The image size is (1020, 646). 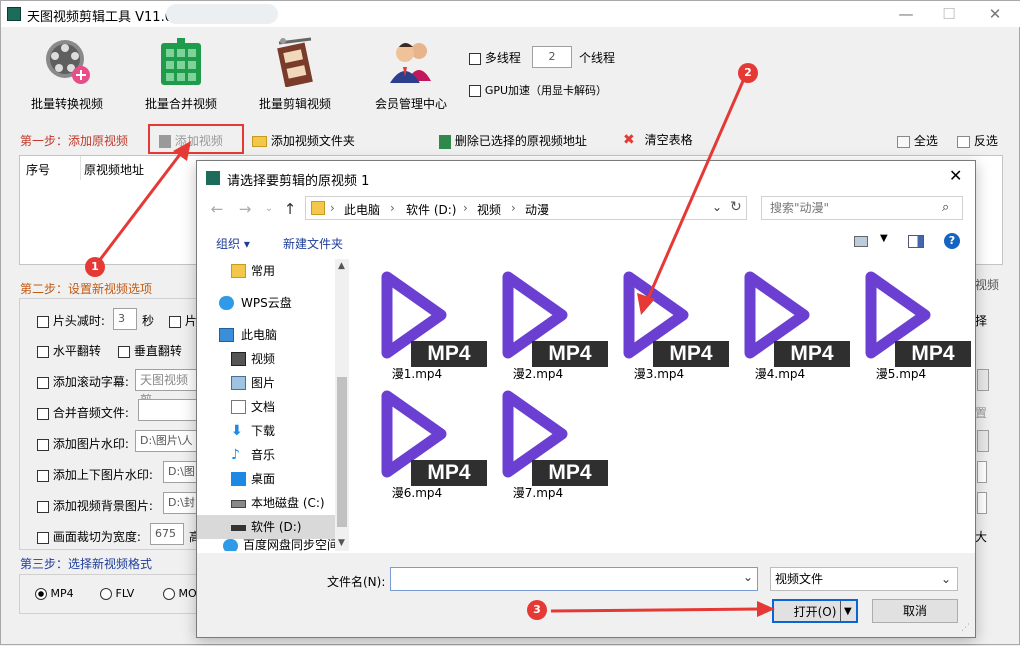 What do you see at coordinates (537, 610) in the screenshot?
I see `annotation-badge-3: 3` at bounding box center [537, 610].